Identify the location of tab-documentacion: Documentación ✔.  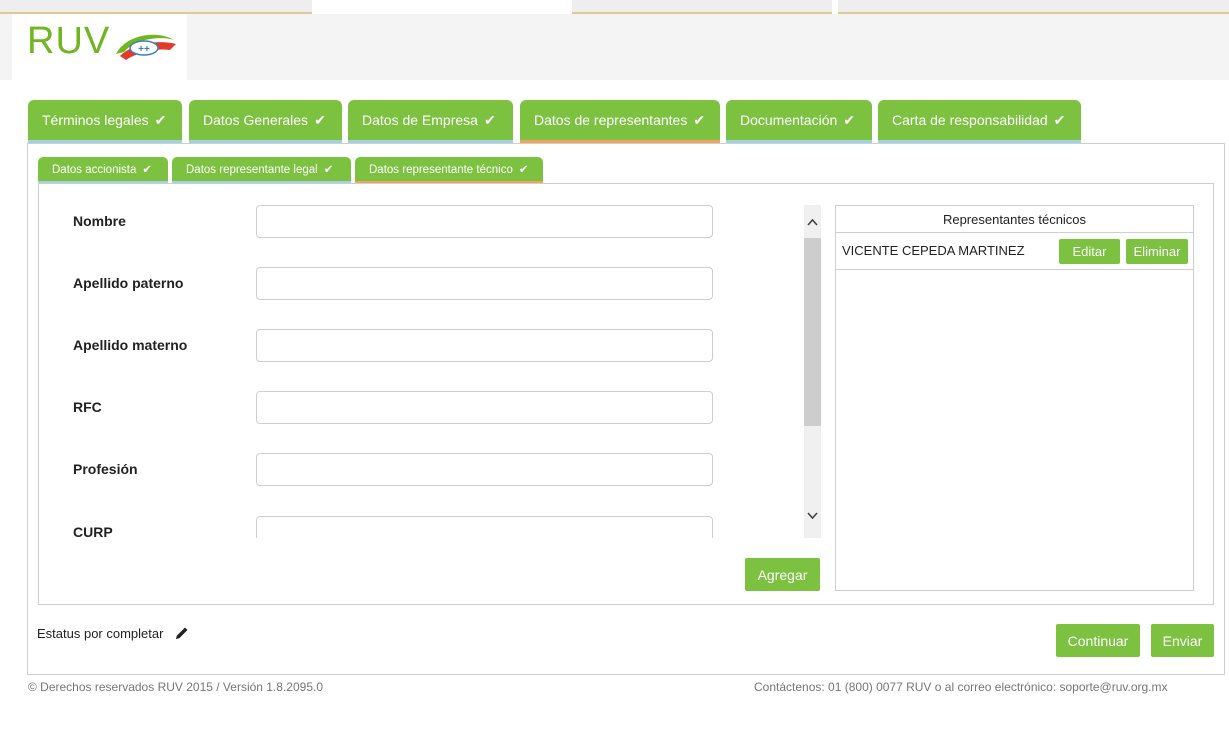
(799, 121).